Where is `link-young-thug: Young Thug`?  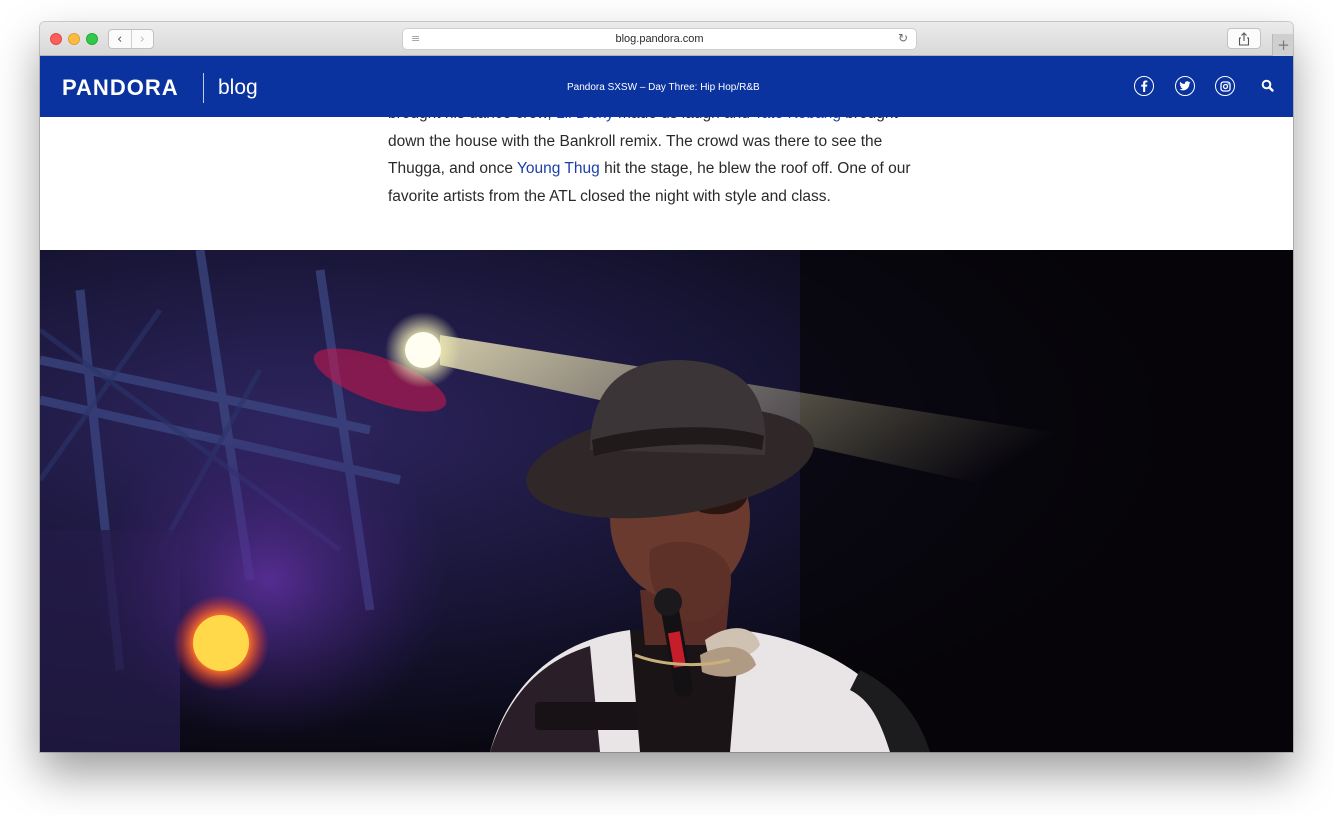
link-young-thug: Young Thug is located at coordinates (558, 168).